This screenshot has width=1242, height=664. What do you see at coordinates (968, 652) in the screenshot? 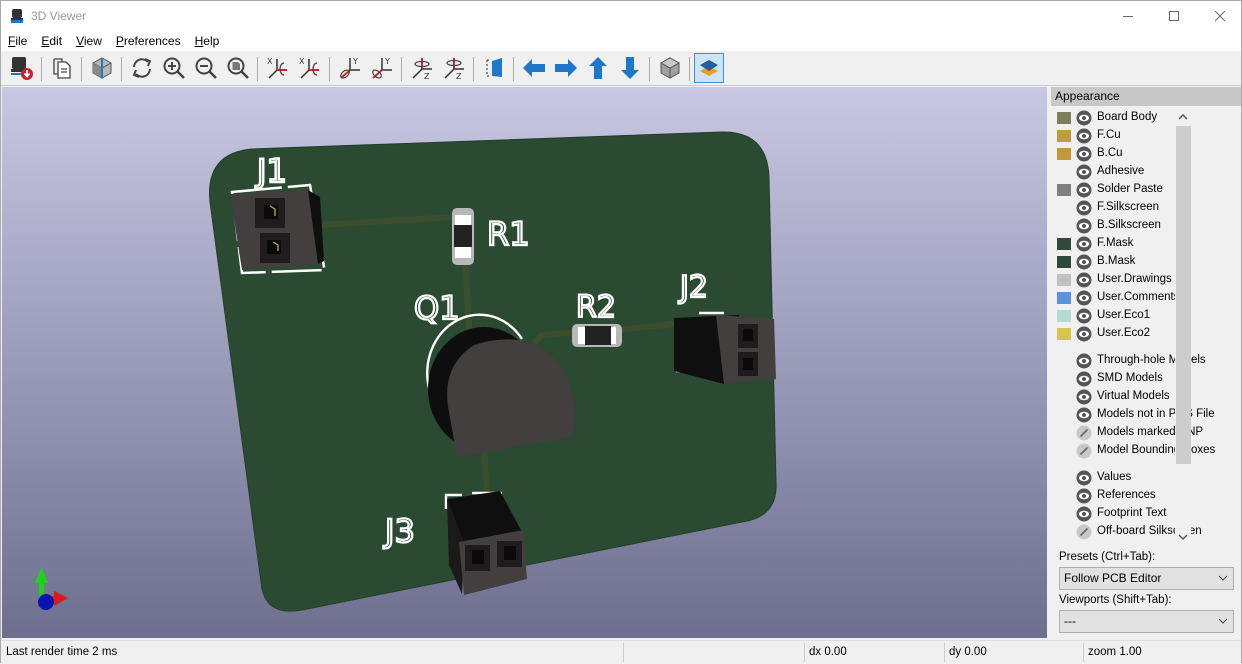
I see `dy-readout: dy 0.00` at bounding box center [968, 652].